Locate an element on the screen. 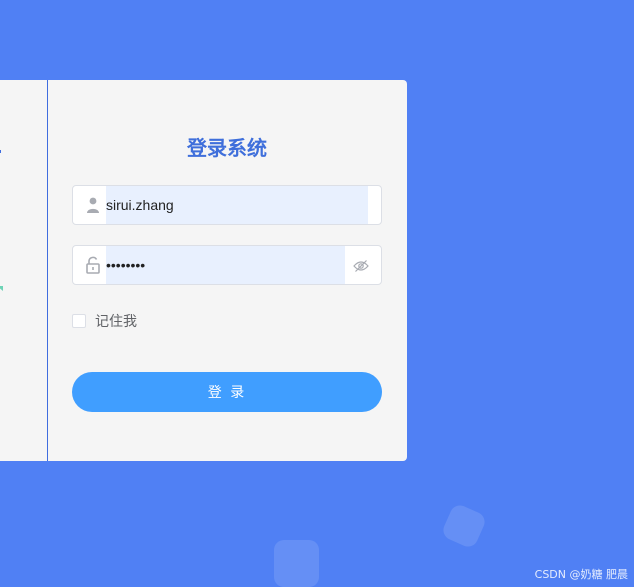  password-field is located at coordinates (227, 265).